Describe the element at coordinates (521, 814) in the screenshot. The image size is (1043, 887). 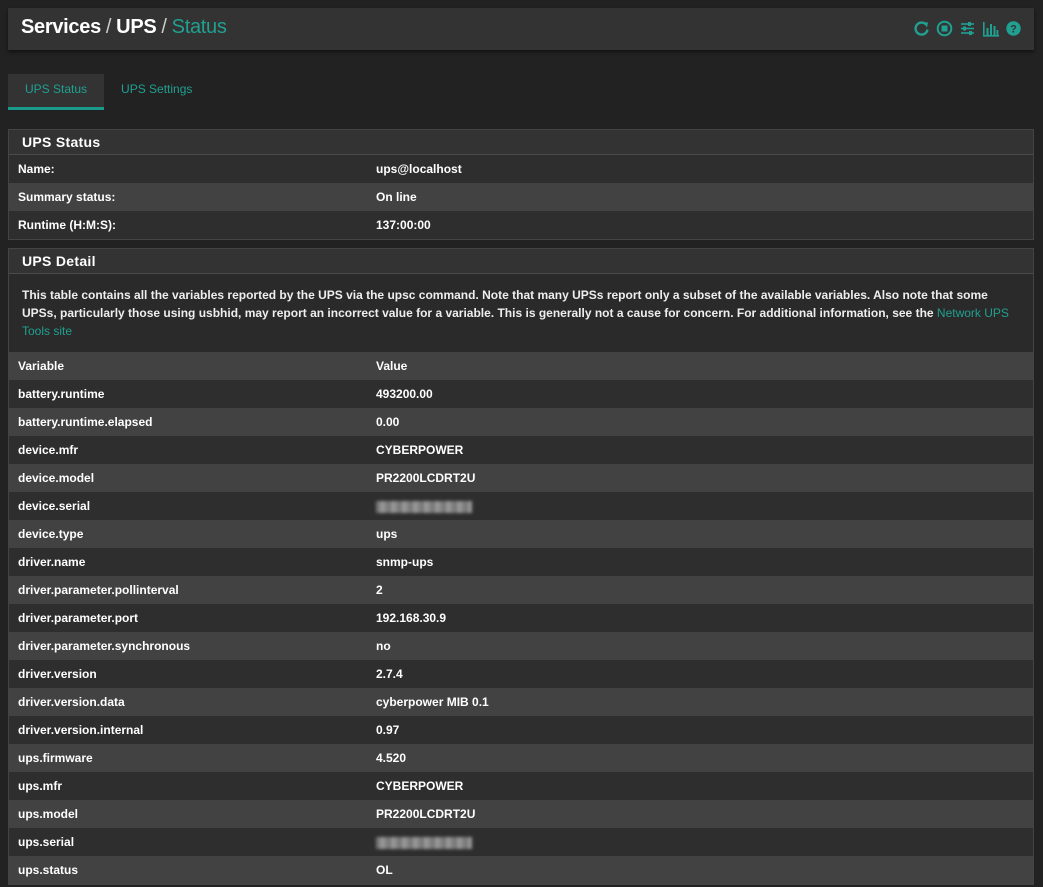
I see `table-row: ups.model PR2200LCDRT2U` at that location.